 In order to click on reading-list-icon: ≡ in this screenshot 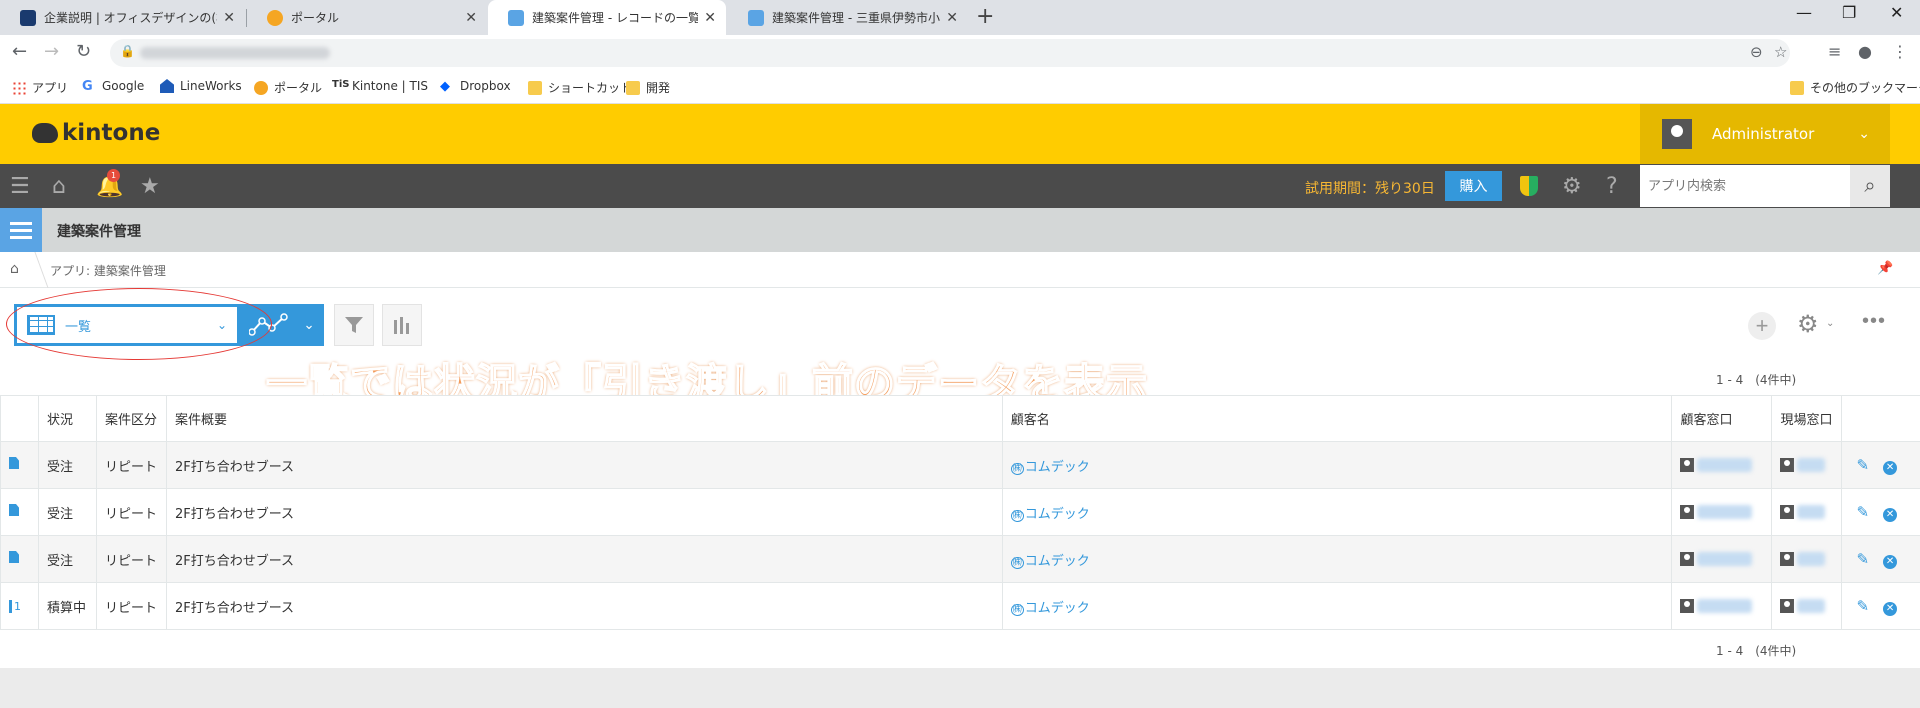, I will do `click(1834, 51)`.